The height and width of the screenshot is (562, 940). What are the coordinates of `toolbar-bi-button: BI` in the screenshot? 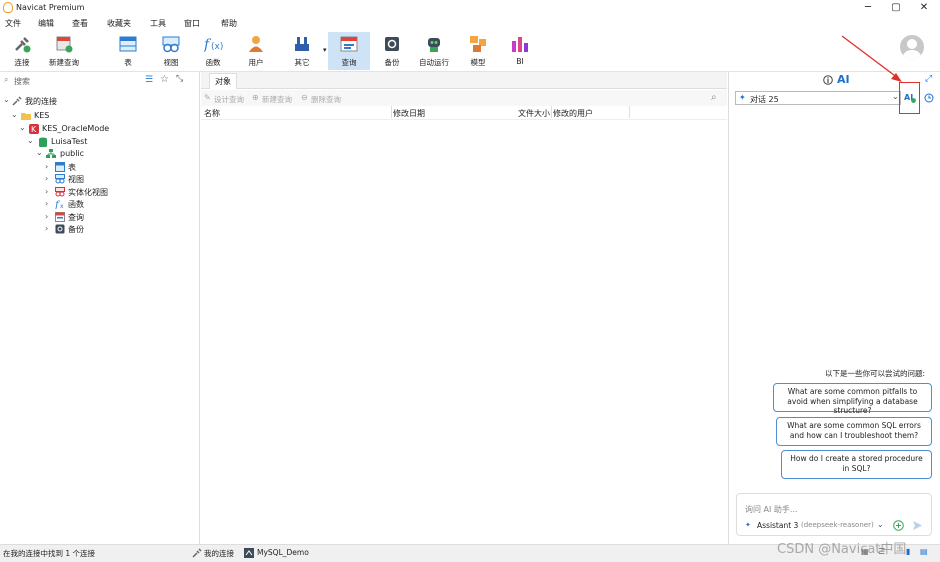 It's located at (520, 51).